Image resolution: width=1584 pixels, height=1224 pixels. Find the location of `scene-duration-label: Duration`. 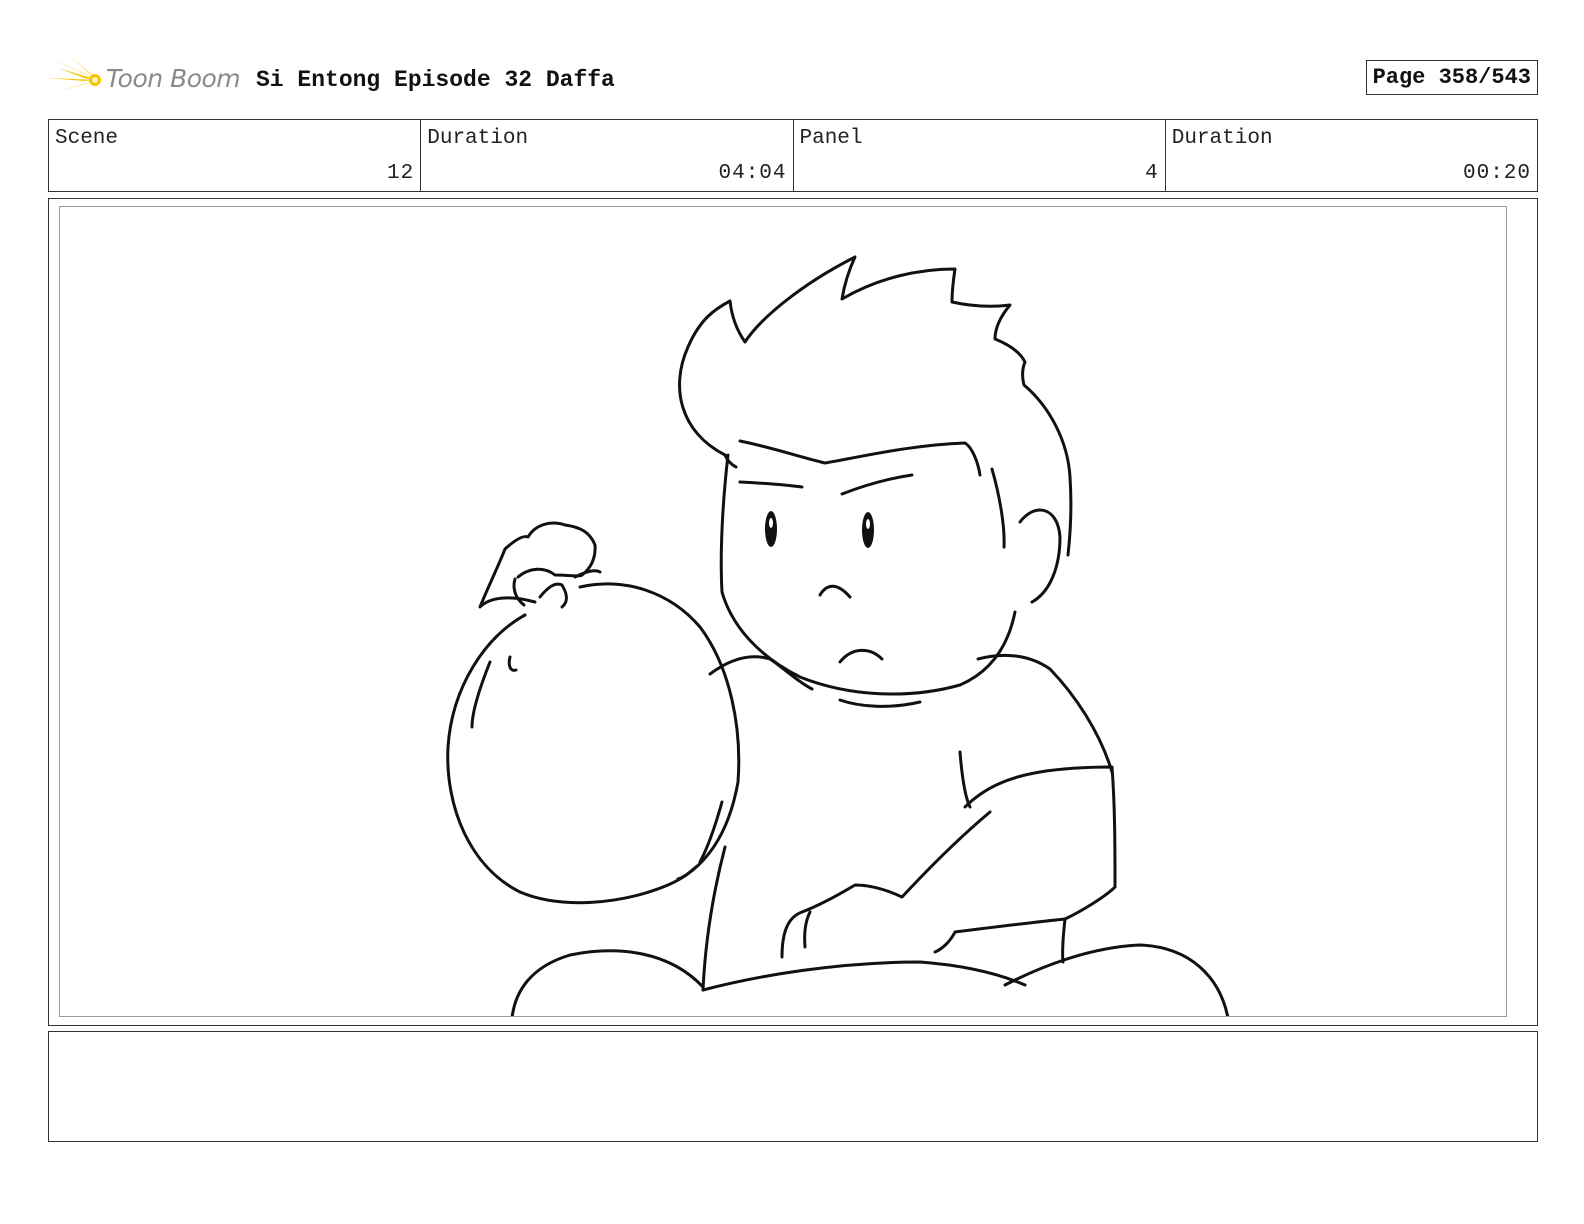

scene-duration-label: Duration is located at coordinates (478, 138).